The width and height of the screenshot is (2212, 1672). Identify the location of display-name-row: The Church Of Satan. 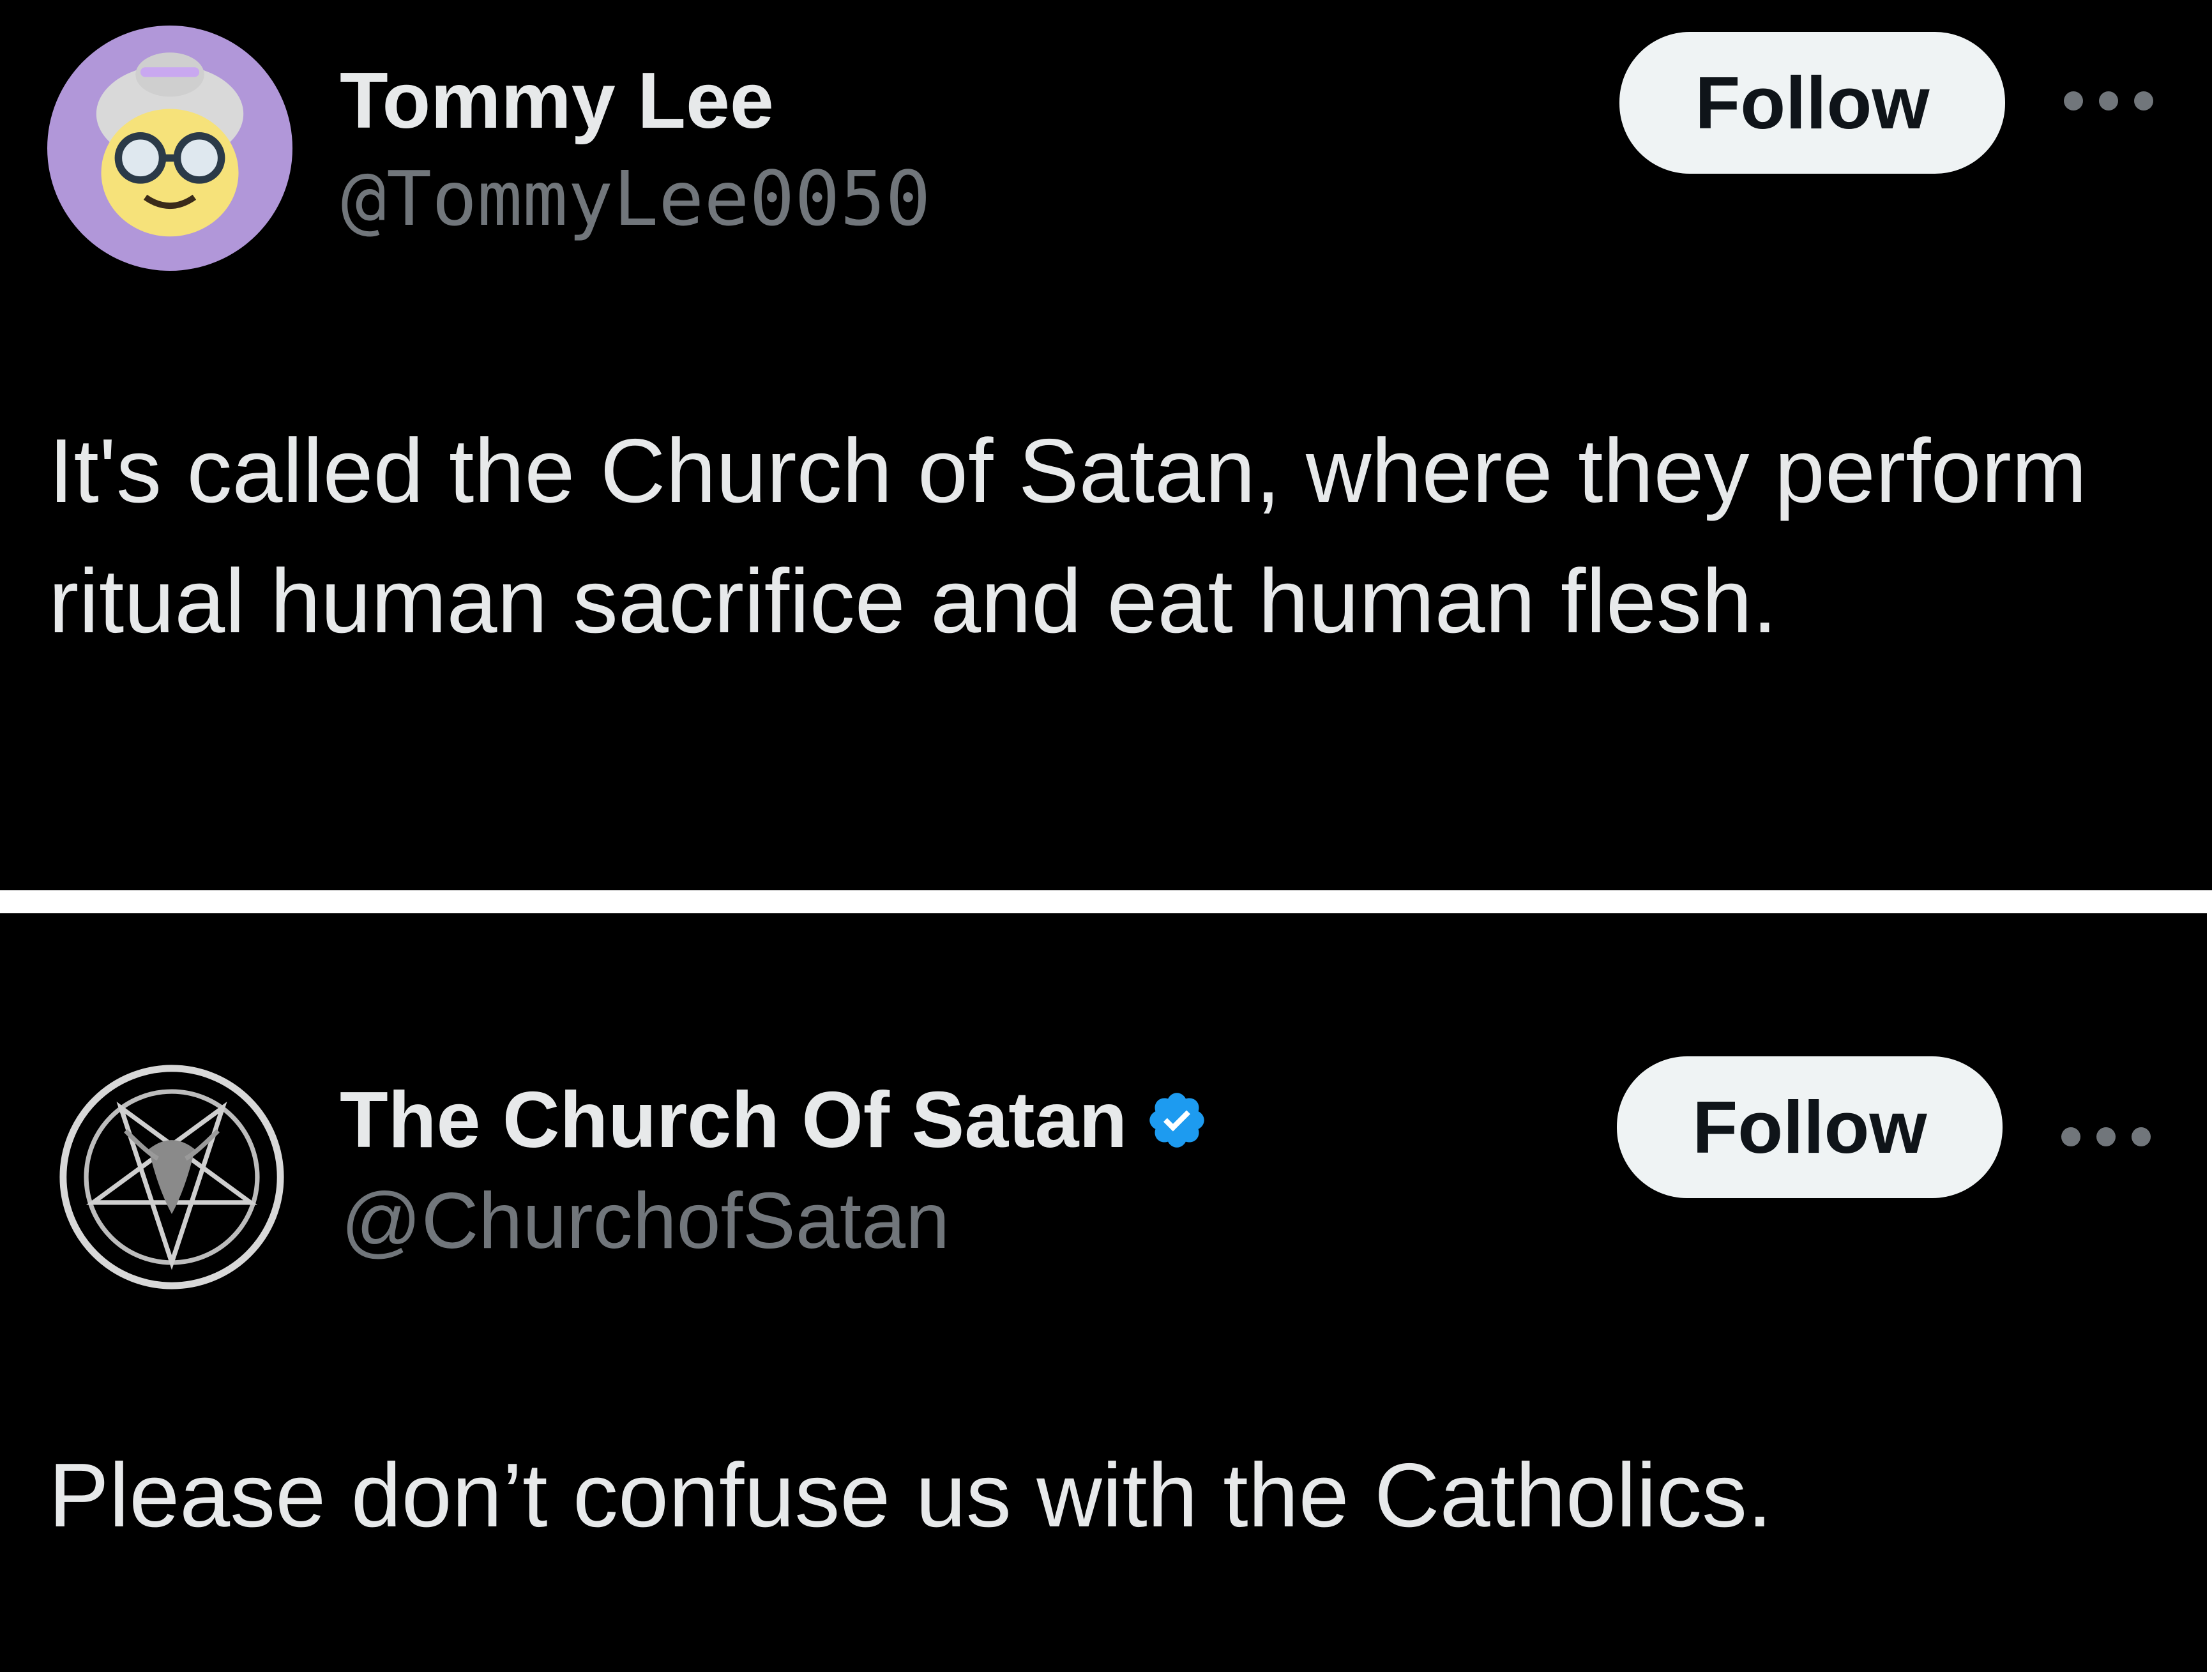
(775, 1120).